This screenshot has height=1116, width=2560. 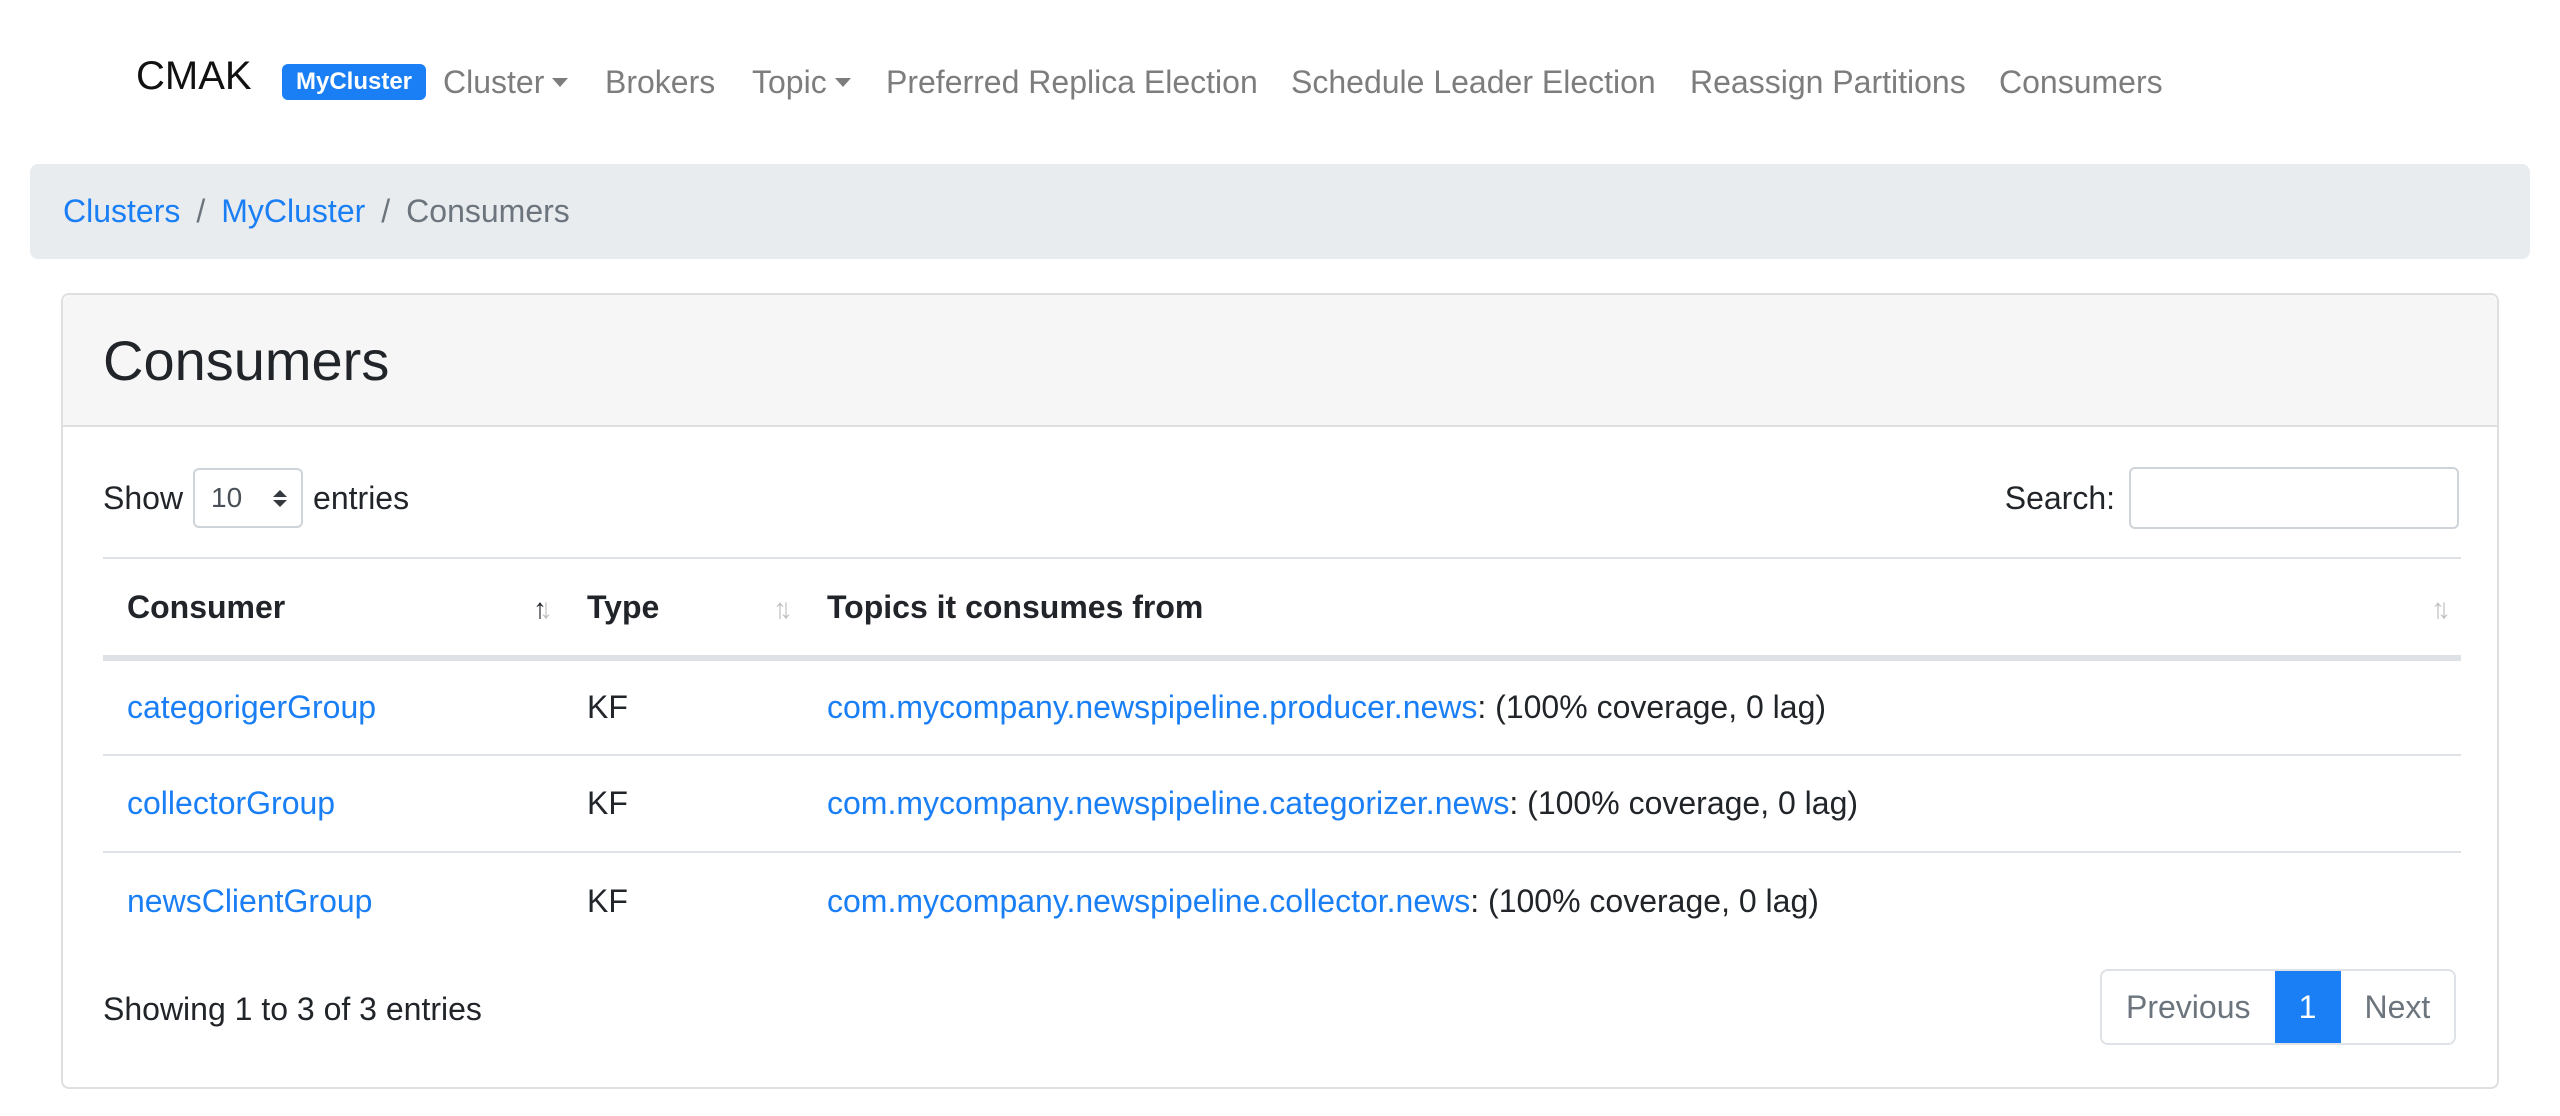 I want to click on topic-link: com.mycompany.newspipeline.producer.news, so click(x=1152, y=707).